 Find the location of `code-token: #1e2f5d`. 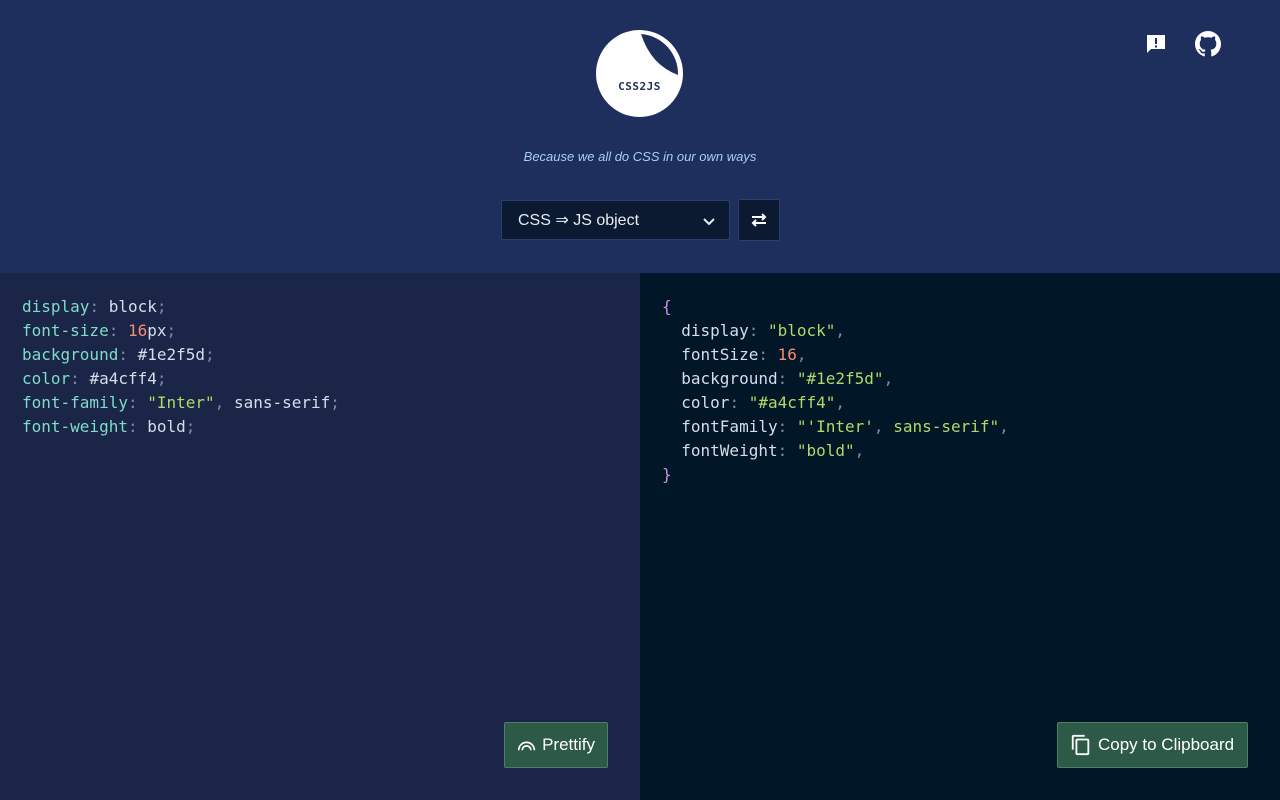

code-token: #1e2f5d is located at coordinates (171, 354).